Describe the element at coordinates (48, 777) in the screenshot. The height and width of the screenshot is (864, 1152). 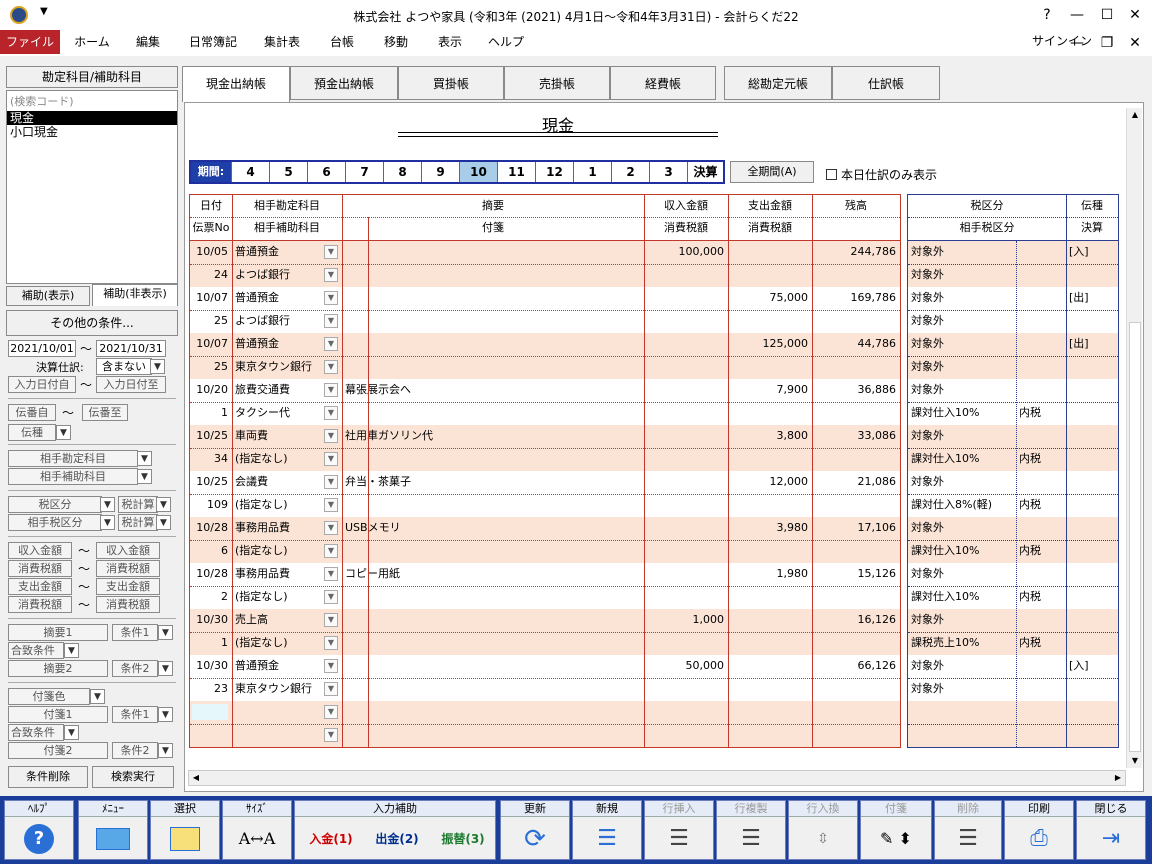
I see `clear-conditions-button: 条件削除` at that location.